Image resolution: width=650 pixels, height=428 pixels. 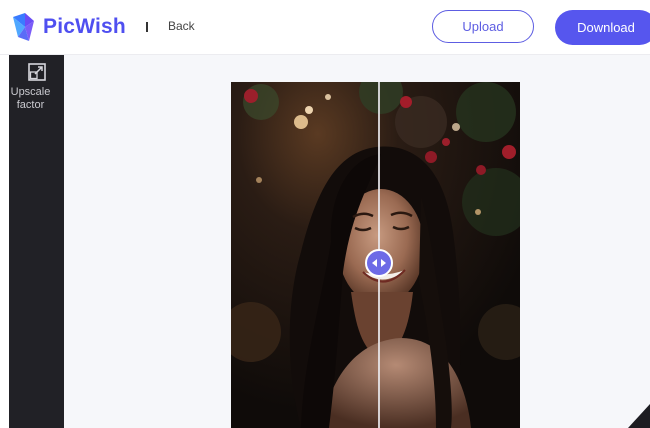 What do you see at coordinates (147, 27) in the screenshot?
I see `header-divider` at bounding box center [147, 27].